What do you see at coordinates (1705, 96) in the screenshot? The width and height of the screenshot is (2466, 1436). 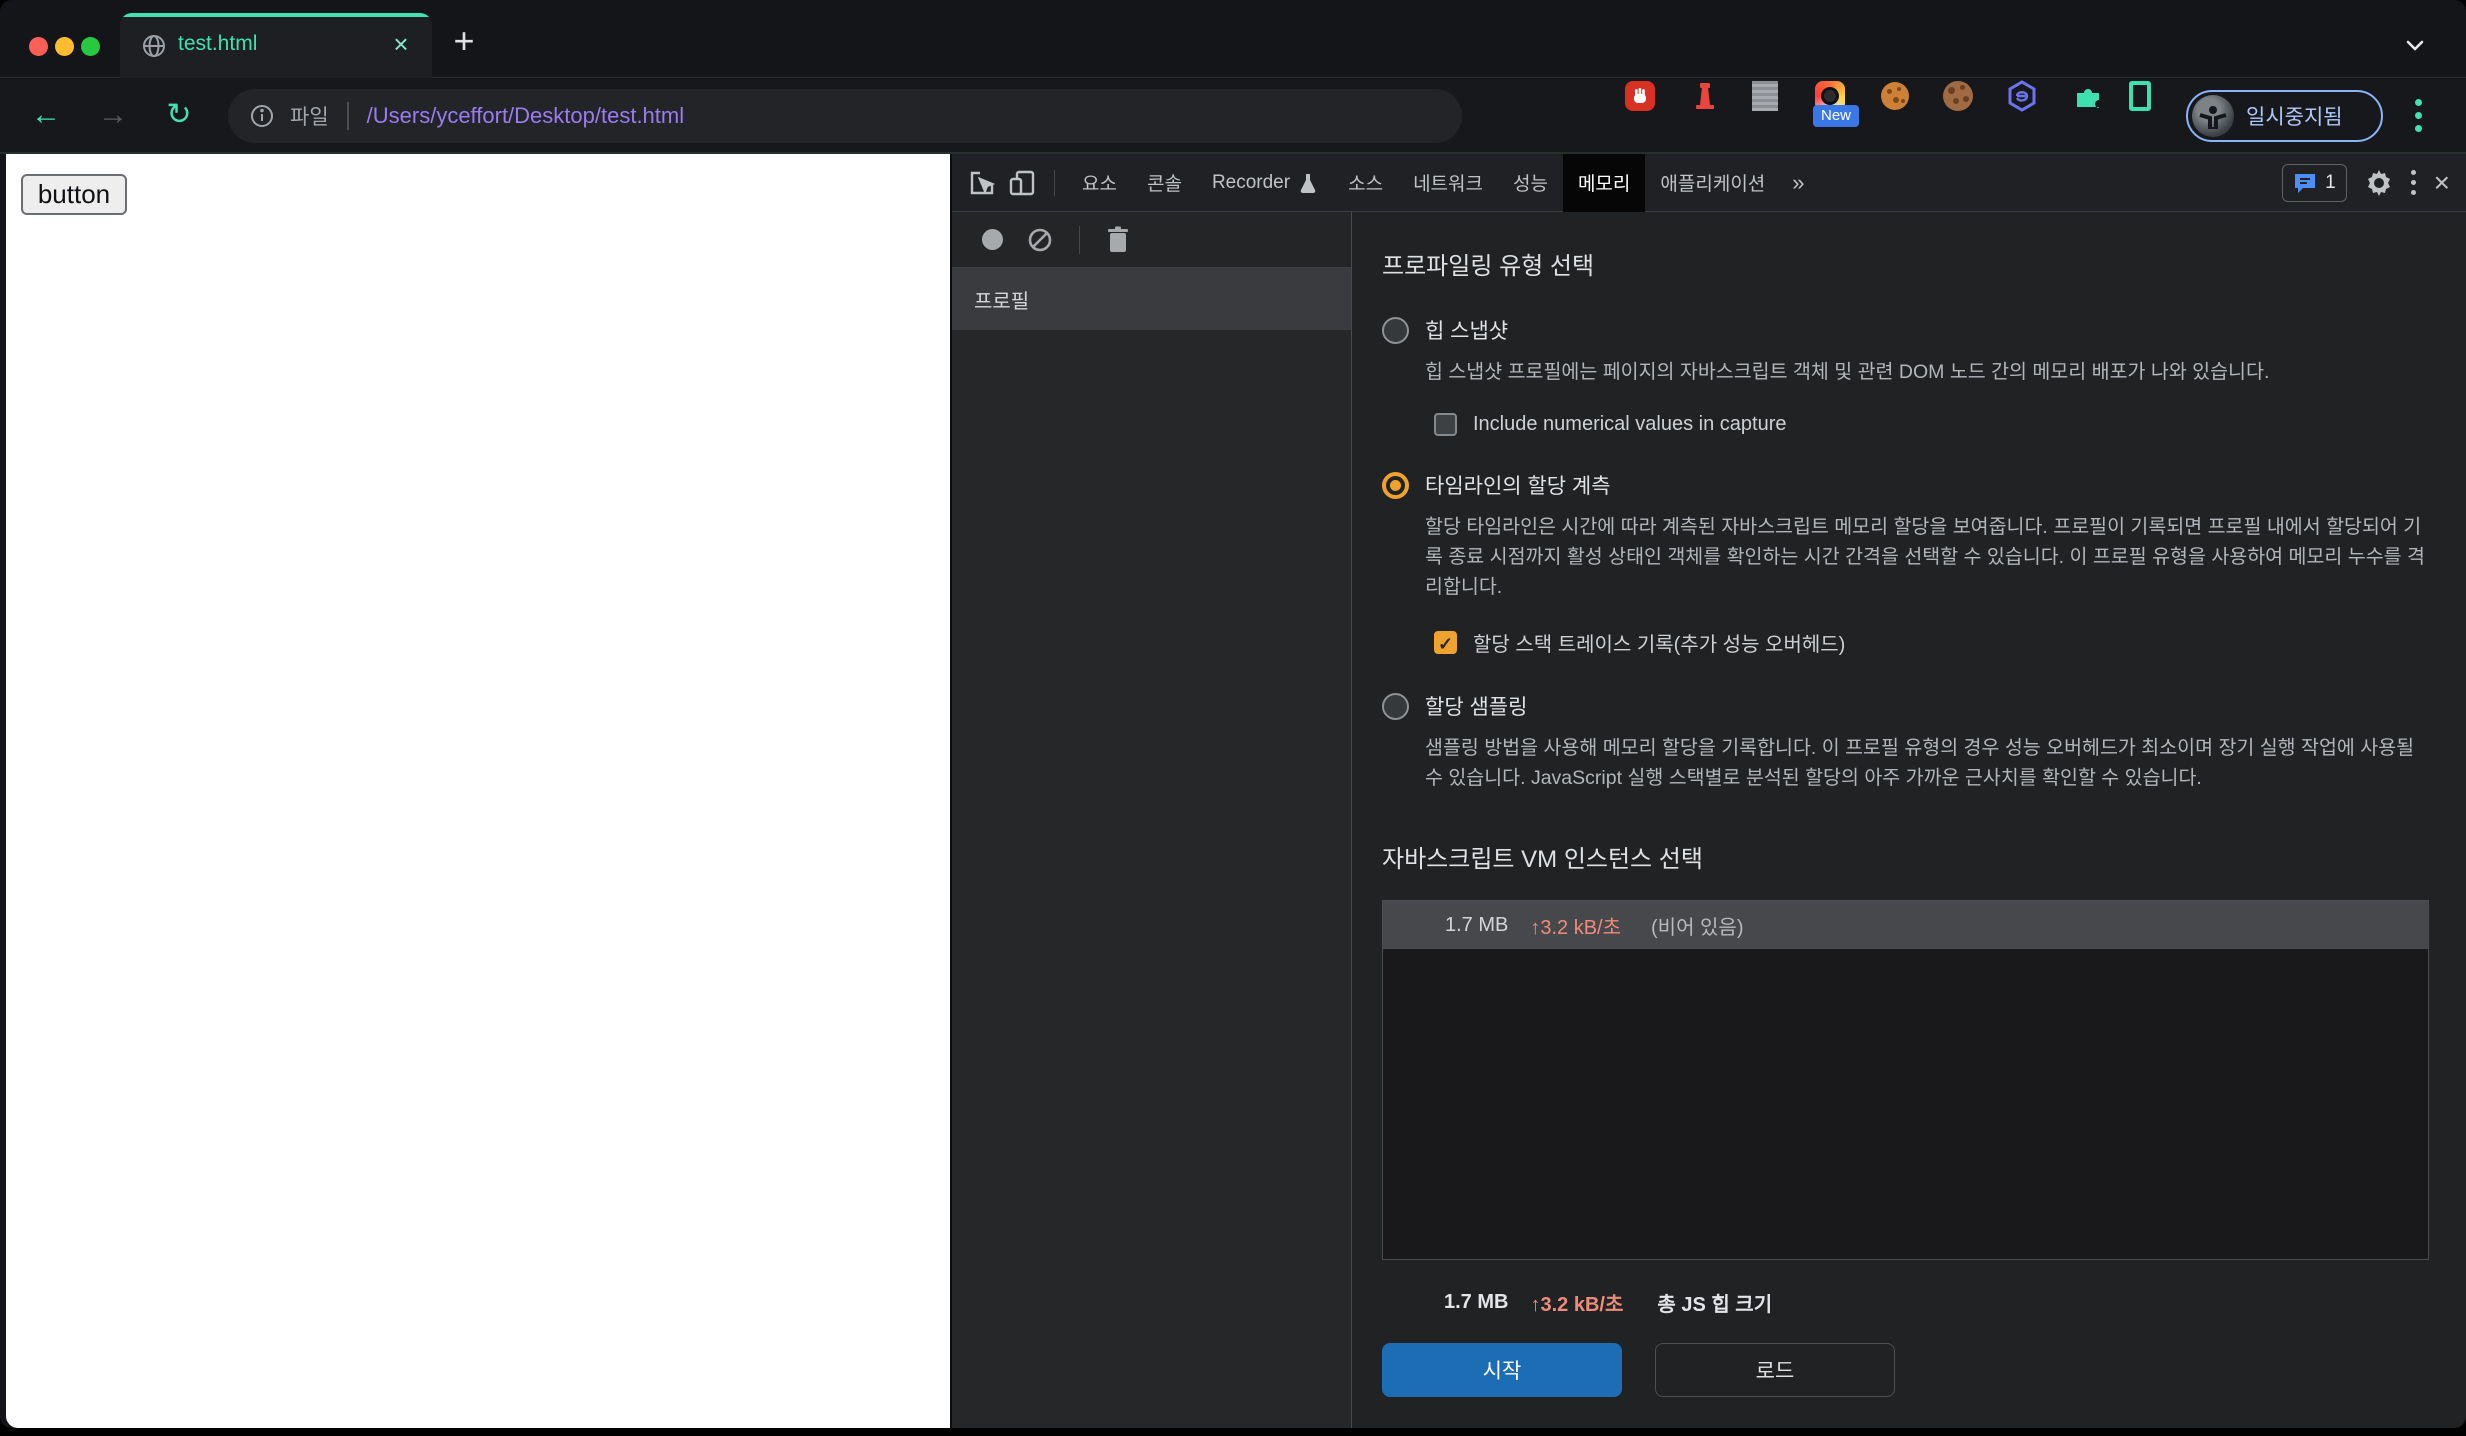 I see `lighthouse-extension-icon` at bounding box center [1705, 96].